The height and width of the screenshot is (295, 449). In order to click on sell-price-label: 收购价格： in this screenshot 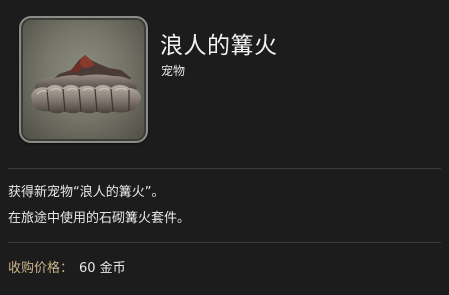, I will do `click(41, 268)`.